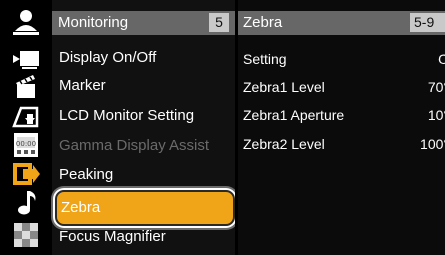 This screenshot has height=255, width=445. What do you see at coordinates (108, 57) in the screenshot?
I see `menu-item-label: Display On/Off` at bounding box center [108, 57].